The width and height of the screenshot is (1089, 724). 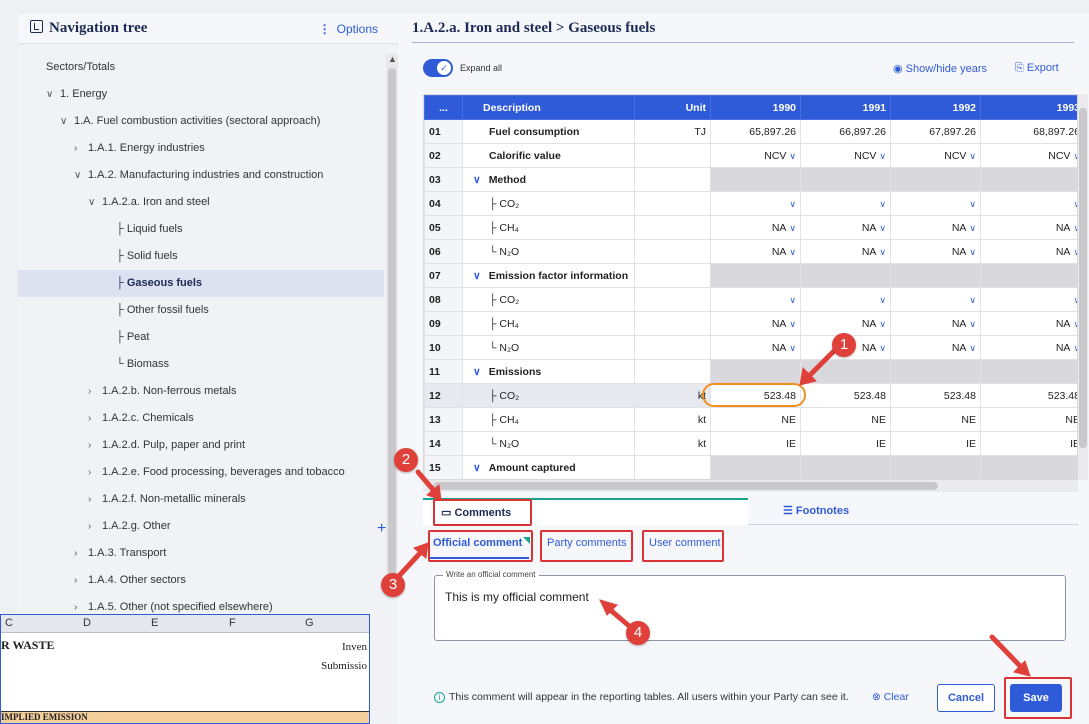 I want to click on plus-icon: +, so click(x=381, y=529).